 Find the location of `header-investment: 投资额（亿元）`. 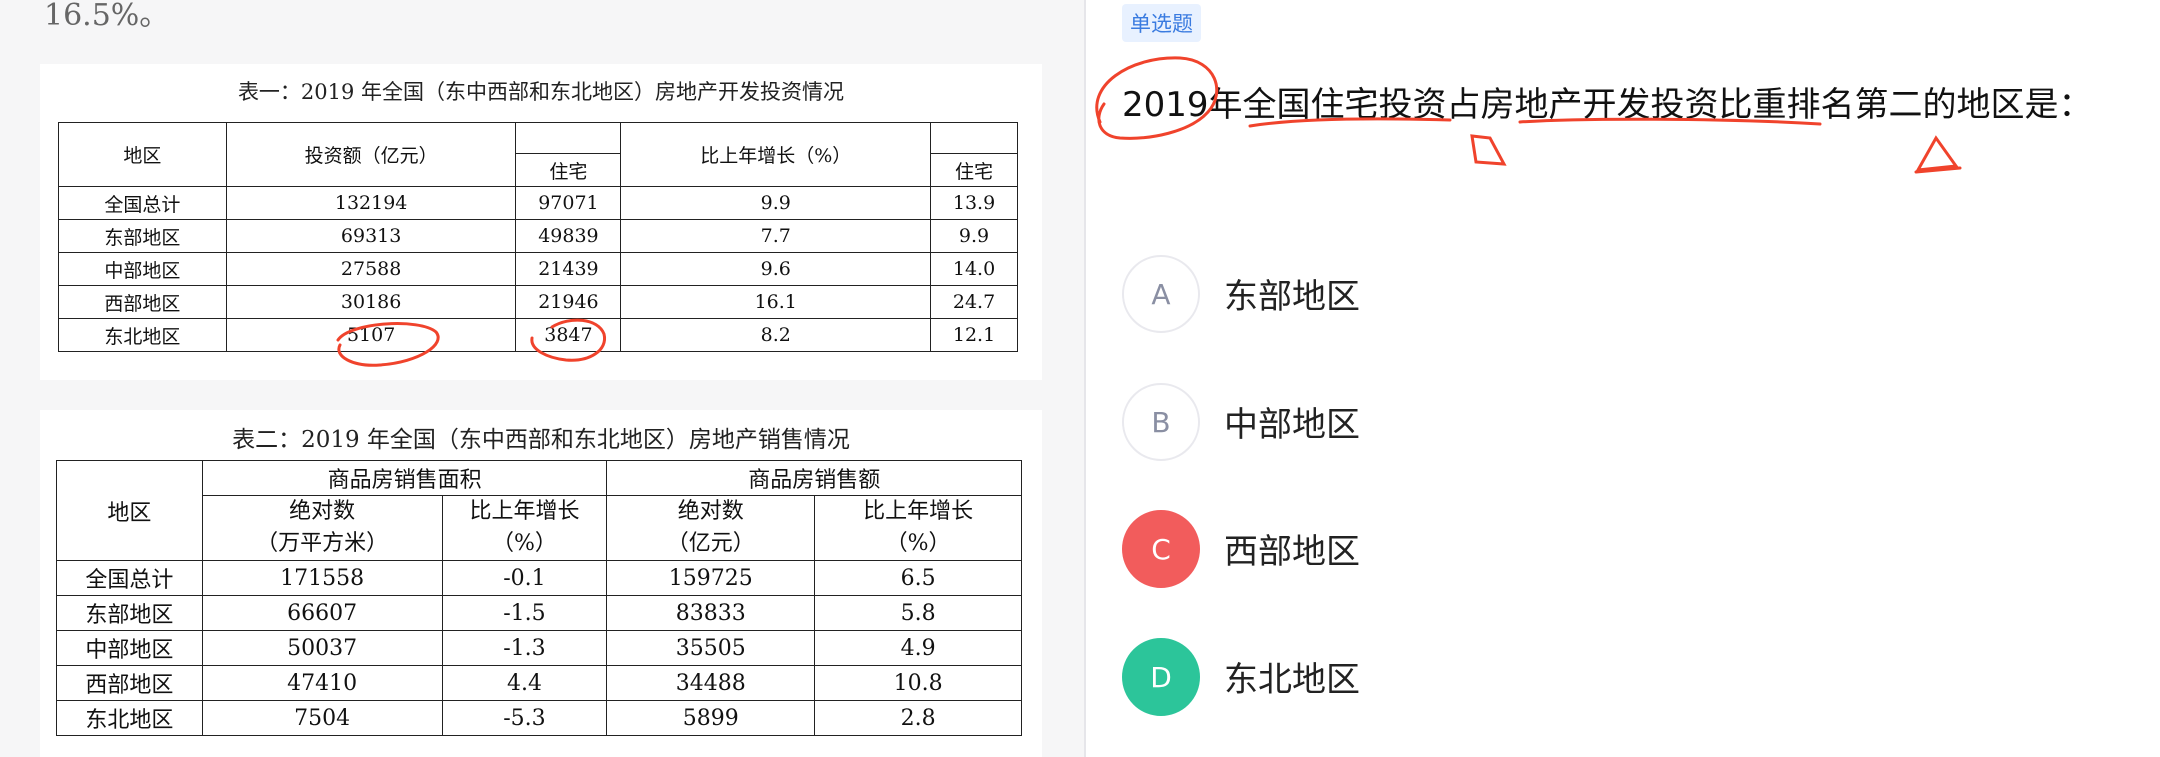

header-investment: 投资额（亿元） is located at coordinates (371, 154).